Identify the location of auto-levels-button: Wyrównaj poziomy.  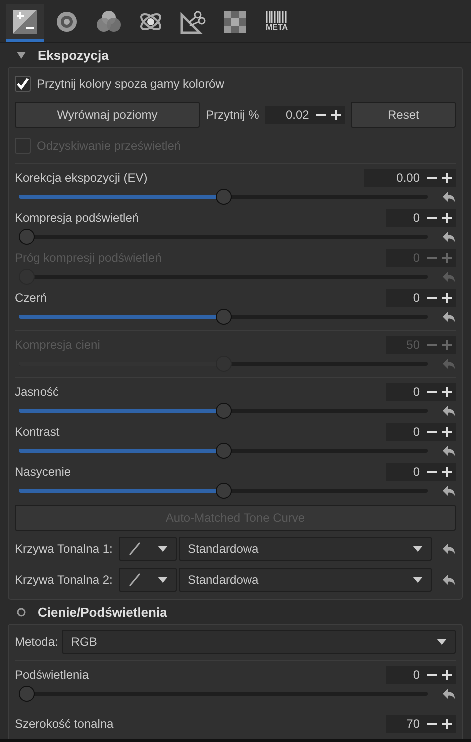
(107, 115).